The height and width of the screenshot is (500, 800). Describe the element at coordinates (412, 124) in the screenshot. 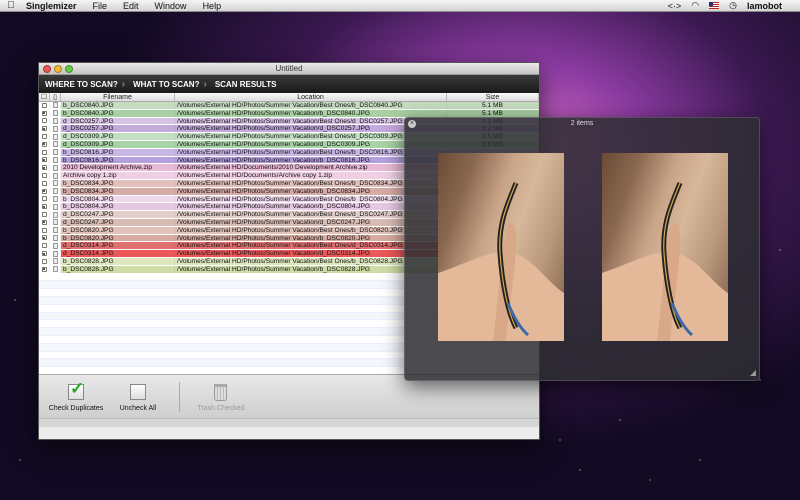

I see `close-icon: ×` at that location.